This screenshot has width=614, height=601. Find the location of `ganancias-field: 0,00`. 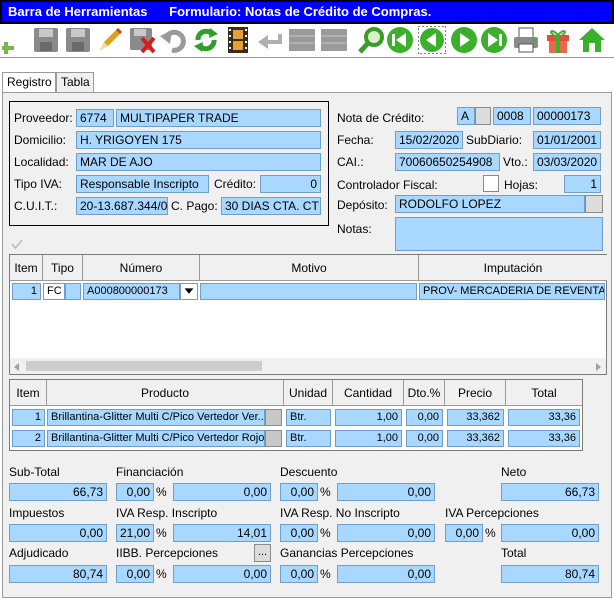

ganancias-field: 0,00 is located at coordinates (386, 574).